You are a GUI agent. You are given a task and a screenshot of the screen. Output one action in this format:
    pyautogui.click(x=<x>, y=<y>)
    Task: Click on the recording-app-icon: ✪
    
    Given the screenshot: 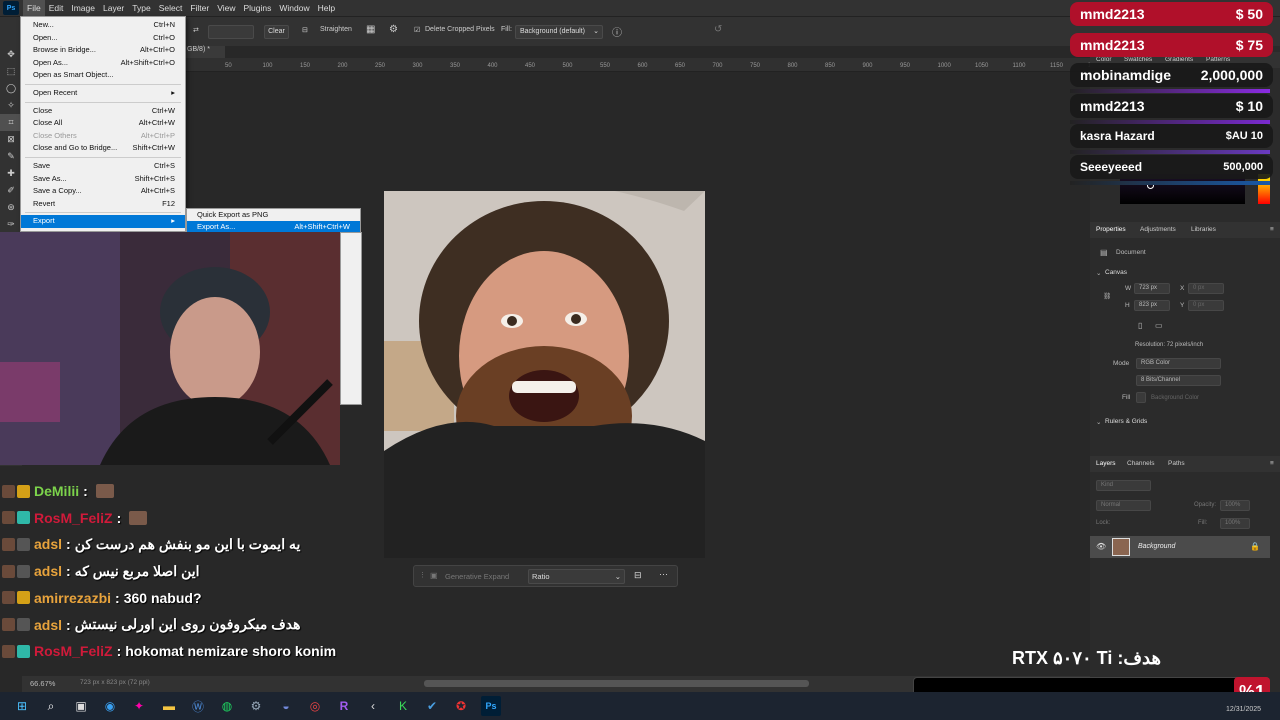 What is the action you would take?
    pyautogui.click(x=461, y=706)
    